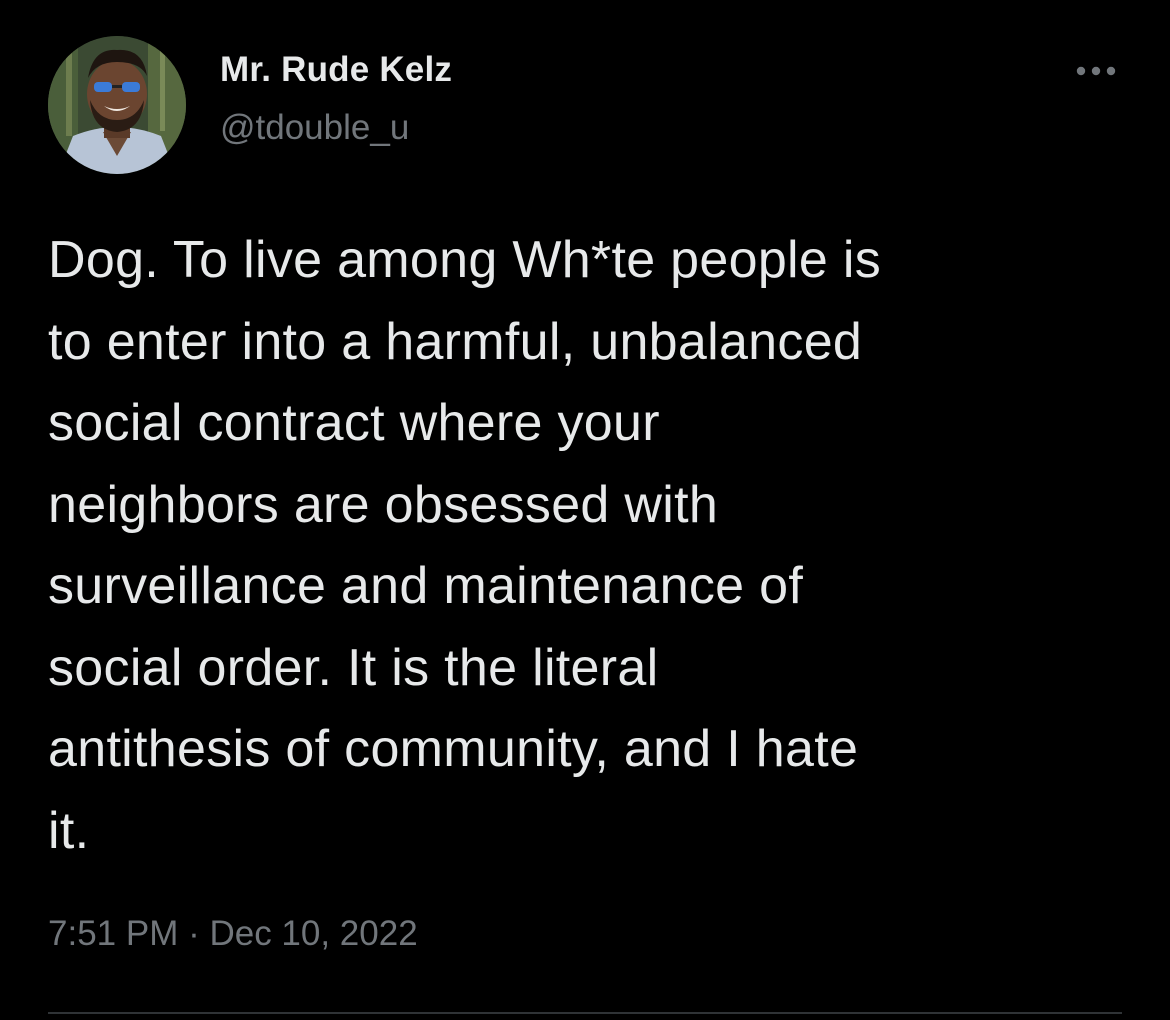  Describe the element at coordinates (314, 128) in the screenshot. I see `author-handle: @tdouble_u` at that location.